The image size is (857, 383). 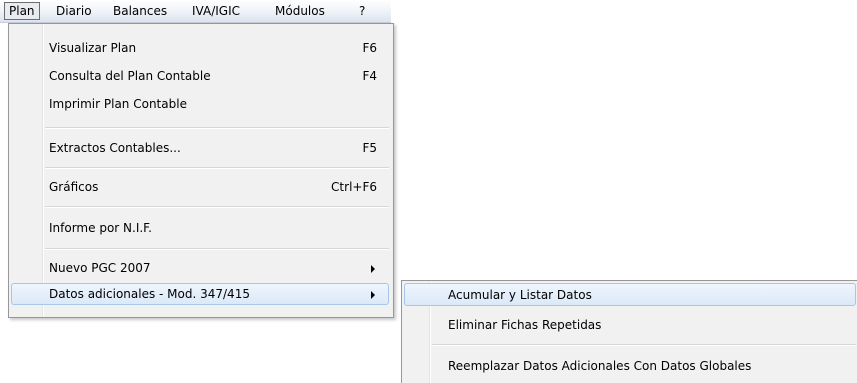 I want to click on menu-item-nuevo-pgc: Nuevo PGC 2007, so click(x=200, y=268).